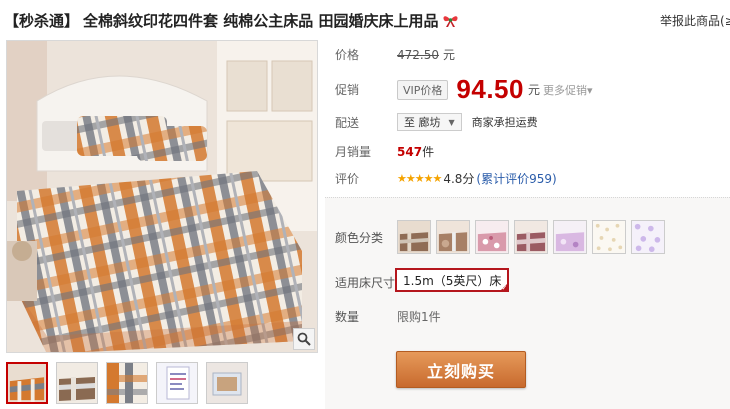  I want to click on price-row: 价格 472.50 元, so click(395, 54).